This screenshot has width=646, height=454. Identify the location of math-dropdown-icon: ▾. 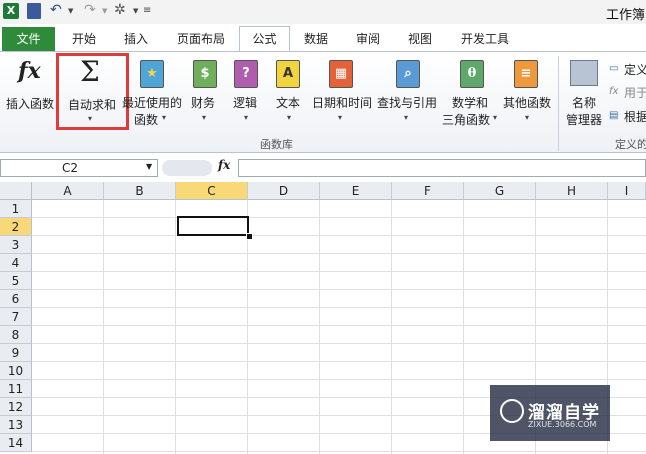
(495, 117).